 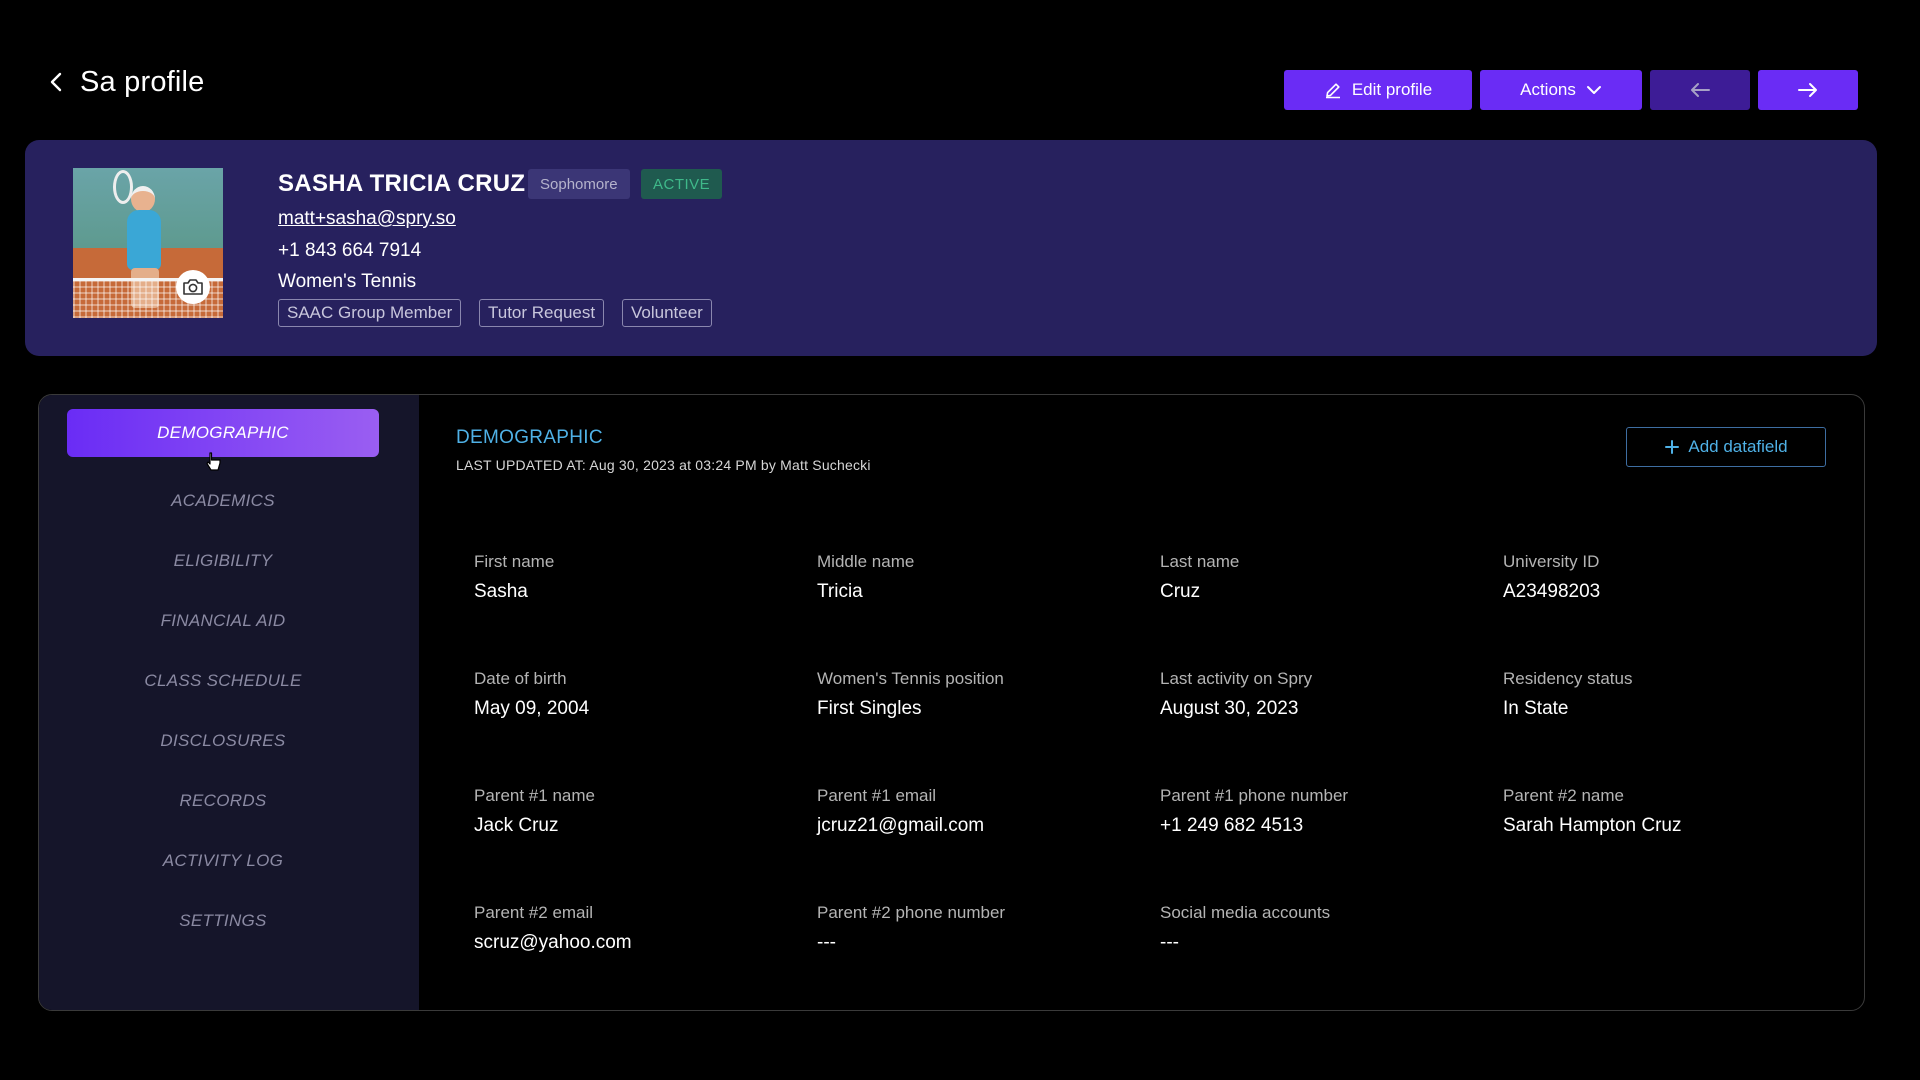 I want to click on field-middle-name: Middle name Tricia, so click(x=977, y=577).